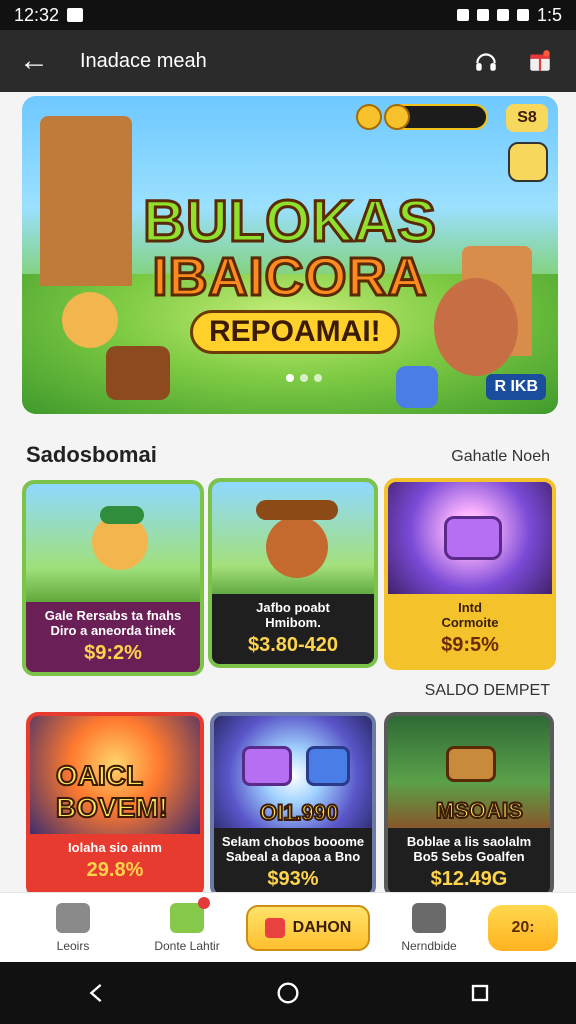 The width and height of the screenshot is (576, 1024). What do you see at coordinates (479, 810) in the screenshot?
I see `card-art-text: MSOAIS` at bounding box center [479, 810].